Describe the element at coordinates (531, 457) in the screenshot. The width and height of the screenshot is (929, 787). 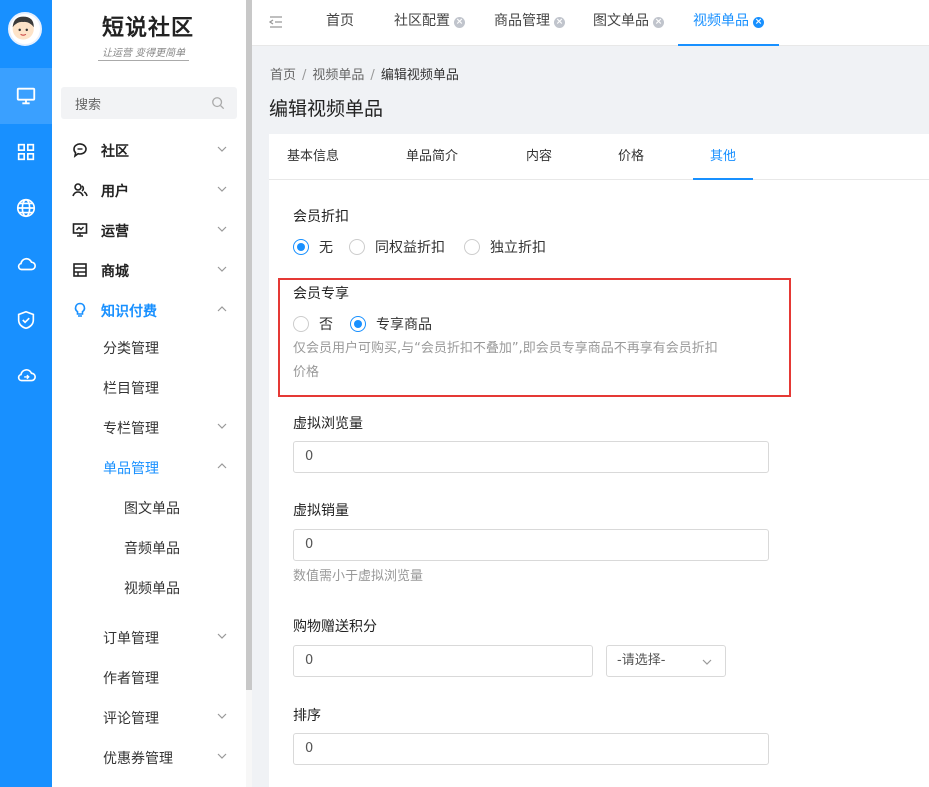
I see `virtual-views-input: 0` at that location.